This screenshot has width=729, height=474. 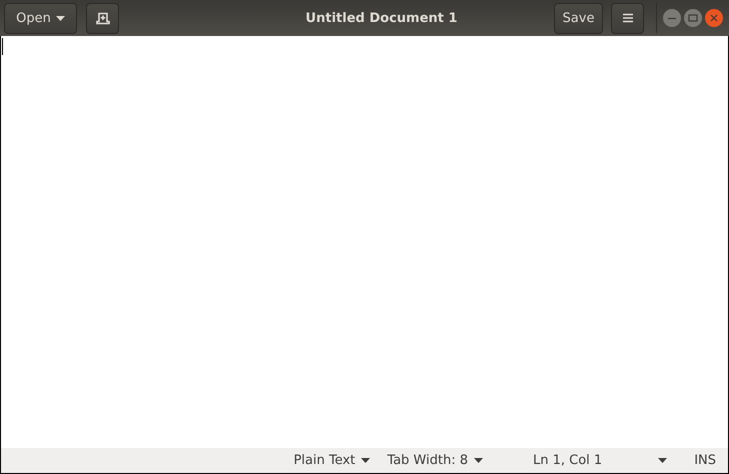 I want to click on close-icon, so click(x=714, y=18).